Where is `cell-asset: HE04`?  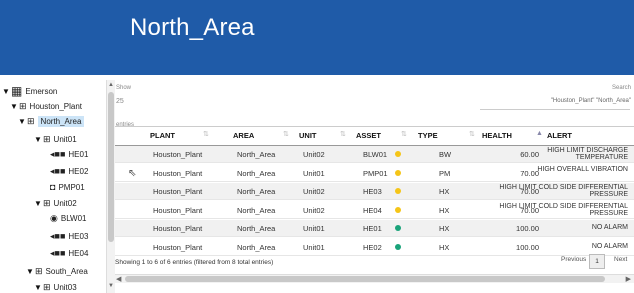
cell-asset: HE04 is located at coordinates (372, 210).